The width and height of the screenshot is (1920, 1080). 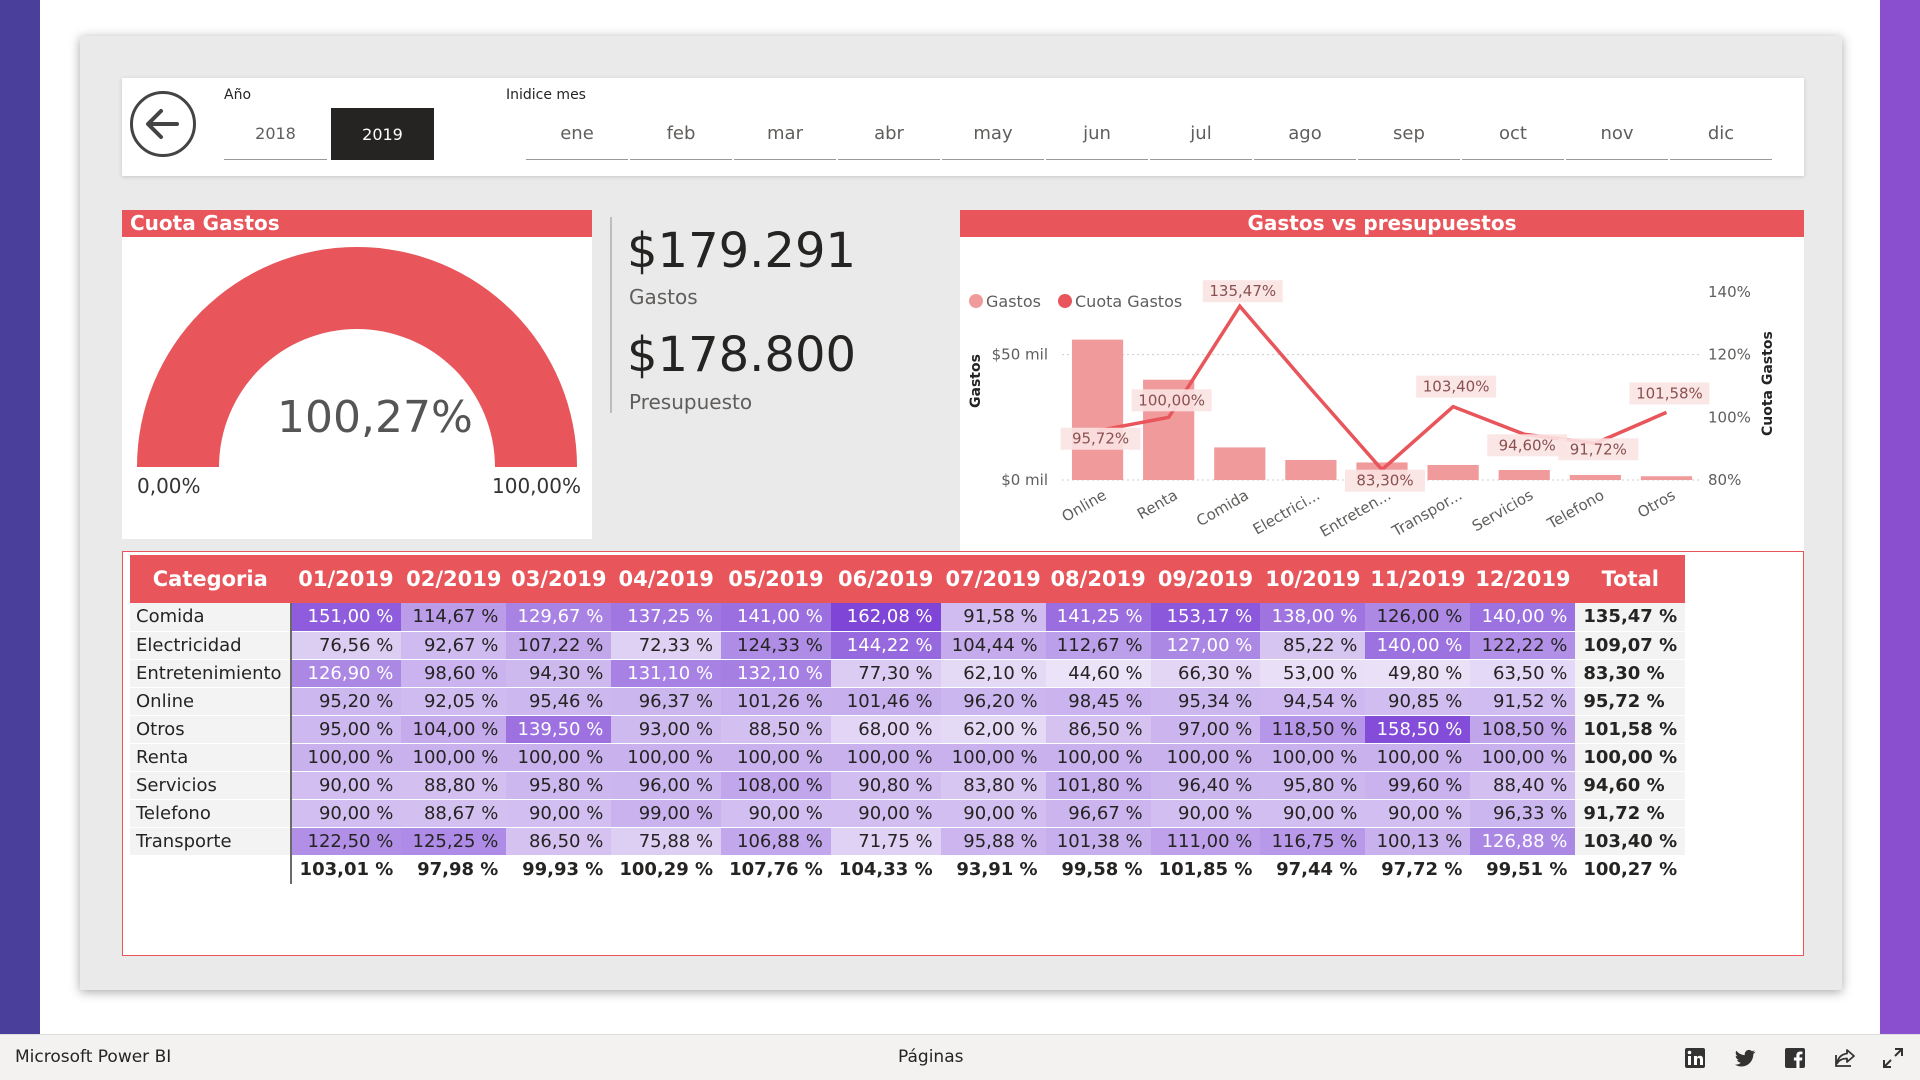 What do you see at coordinates (1097, 409) in the screenshot?
I see `bar-Online` at bounding box center [1097, 409].